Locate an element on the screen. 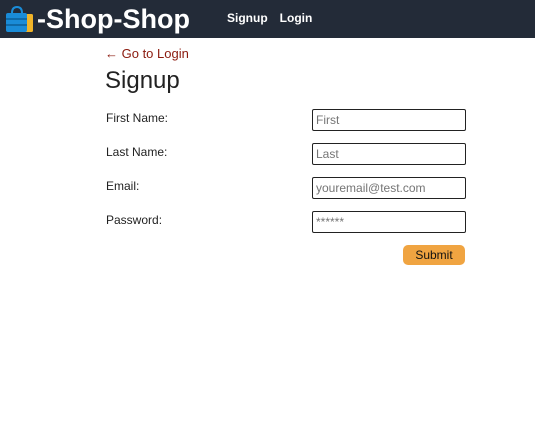 Image resolution: width=535 pixels, height=425 pixels. navbar: -Shop-Shop Signup Login is located at coordinates (267, 19).